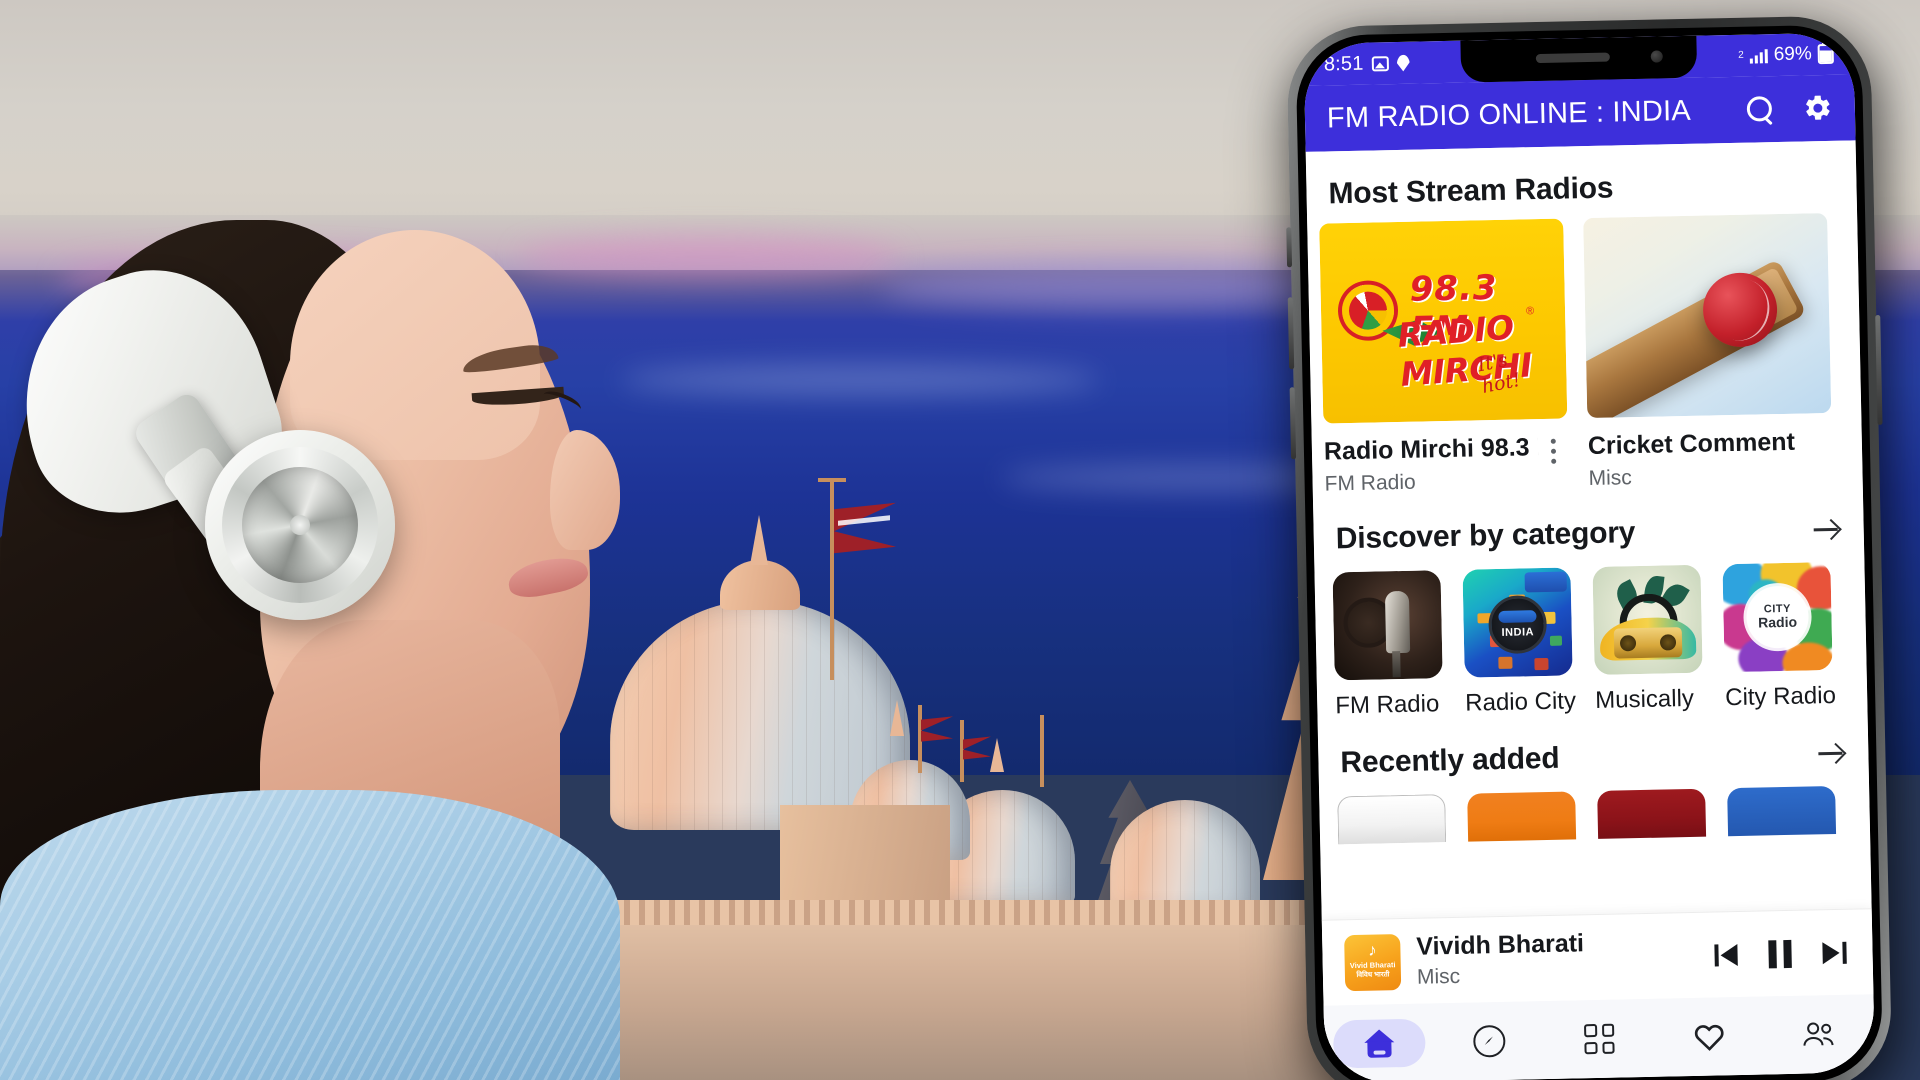 Image resolution: width=1920 pixels, height=1080 pixels. Describe the element at coordinates (1485, 536) in the screenshot. I see `section-title: Discover by category` at that location.